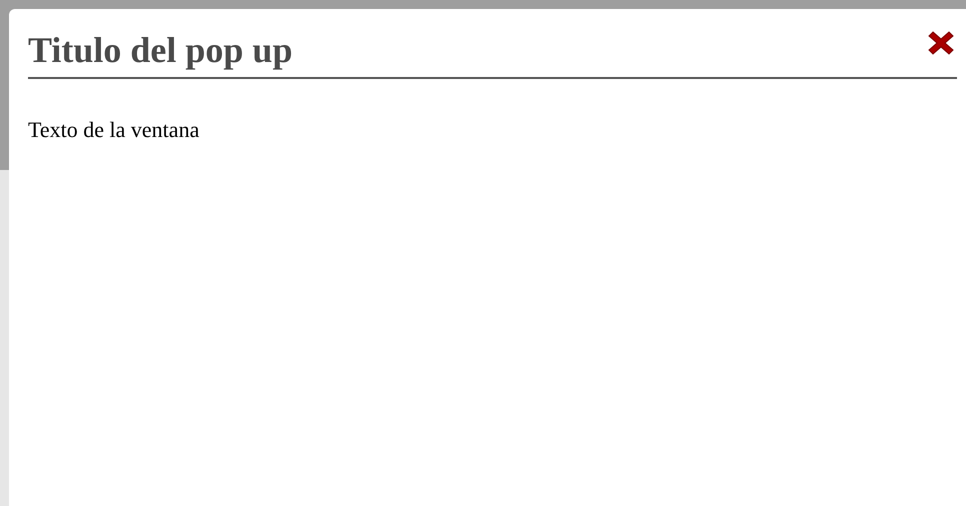  I want to click on popup-text: Texto de la ventana, so click(114, 129).